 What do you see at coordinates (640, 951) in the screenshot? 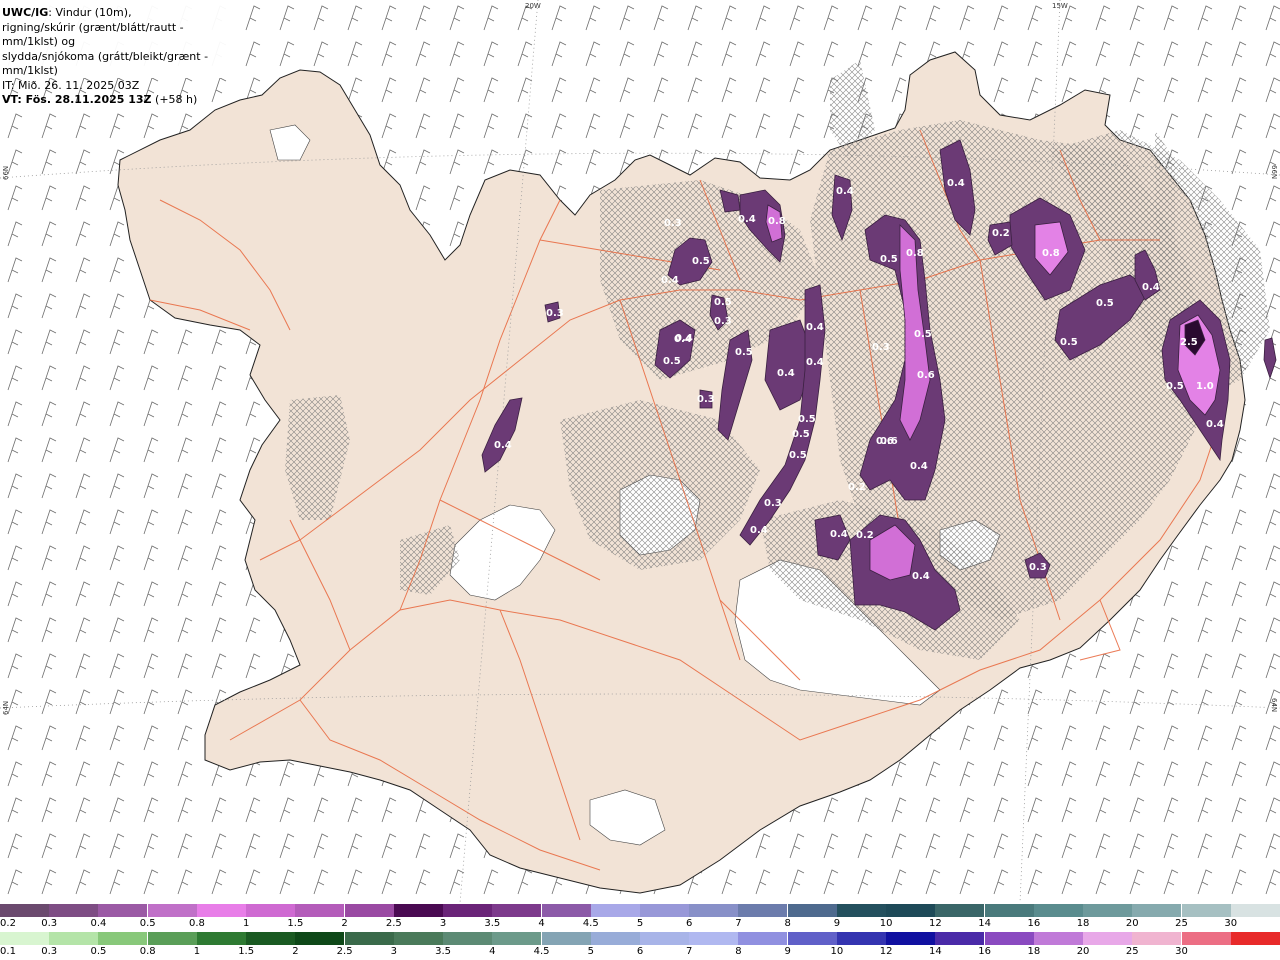
I see `legend-rain-tick-label: 6` at bounding box center [640, 951].